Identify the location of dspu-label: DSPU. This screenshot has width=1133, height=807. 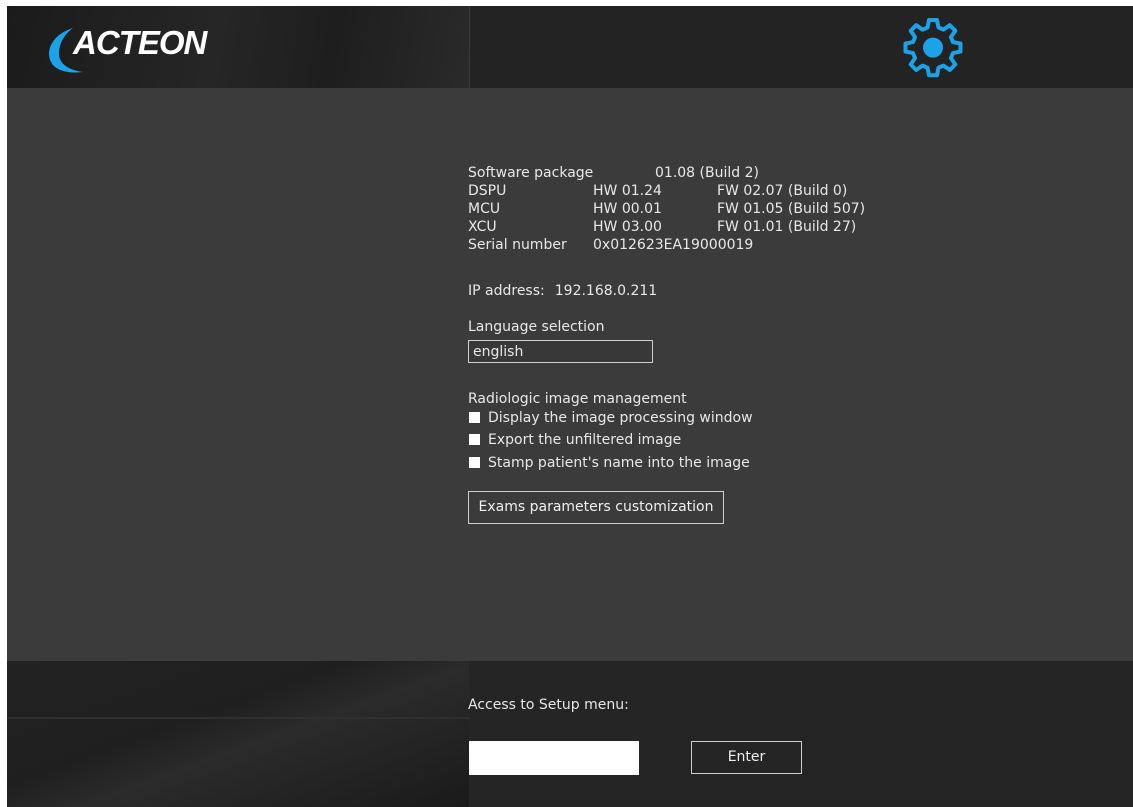
(487, 191).